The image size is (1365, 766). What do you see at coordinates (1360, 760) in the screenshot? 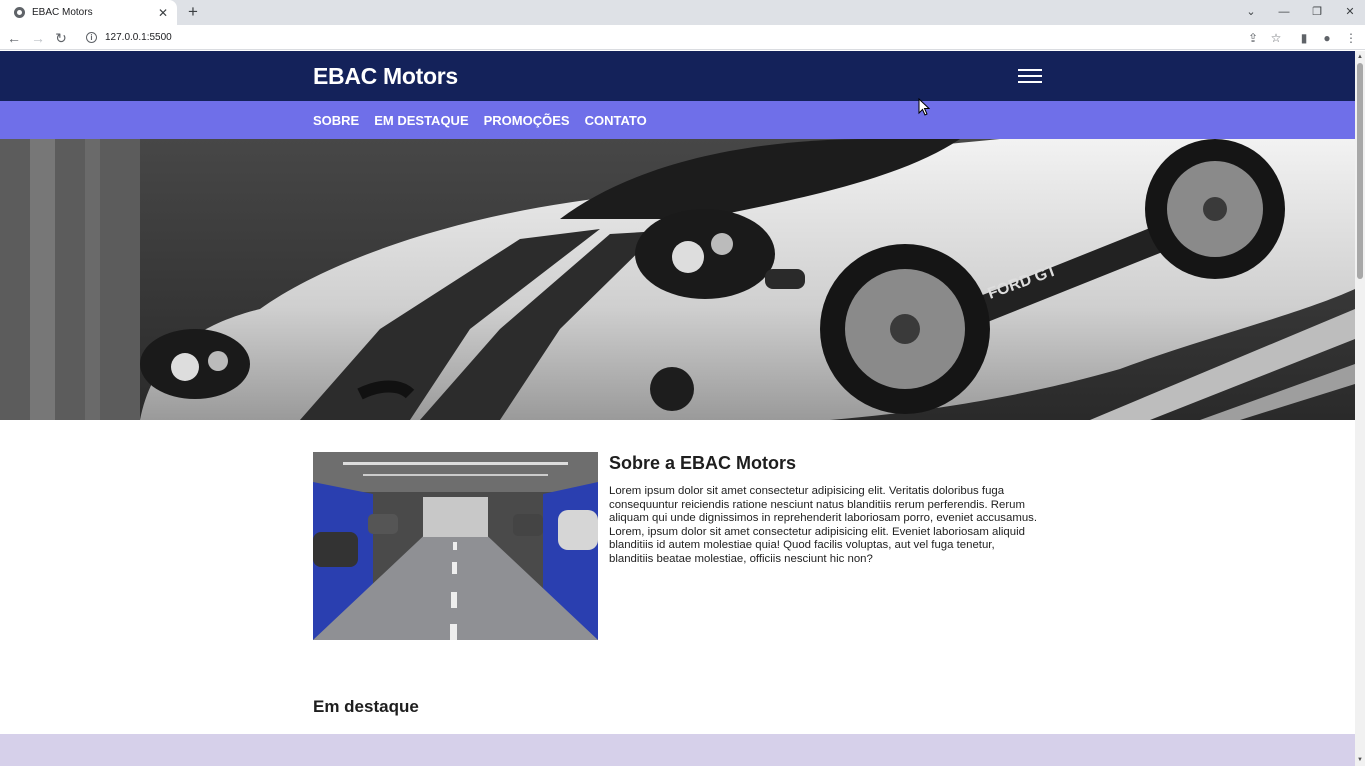
I see `scroll-down-arrow-icon: ▼` at bounding box center [1360, 760].